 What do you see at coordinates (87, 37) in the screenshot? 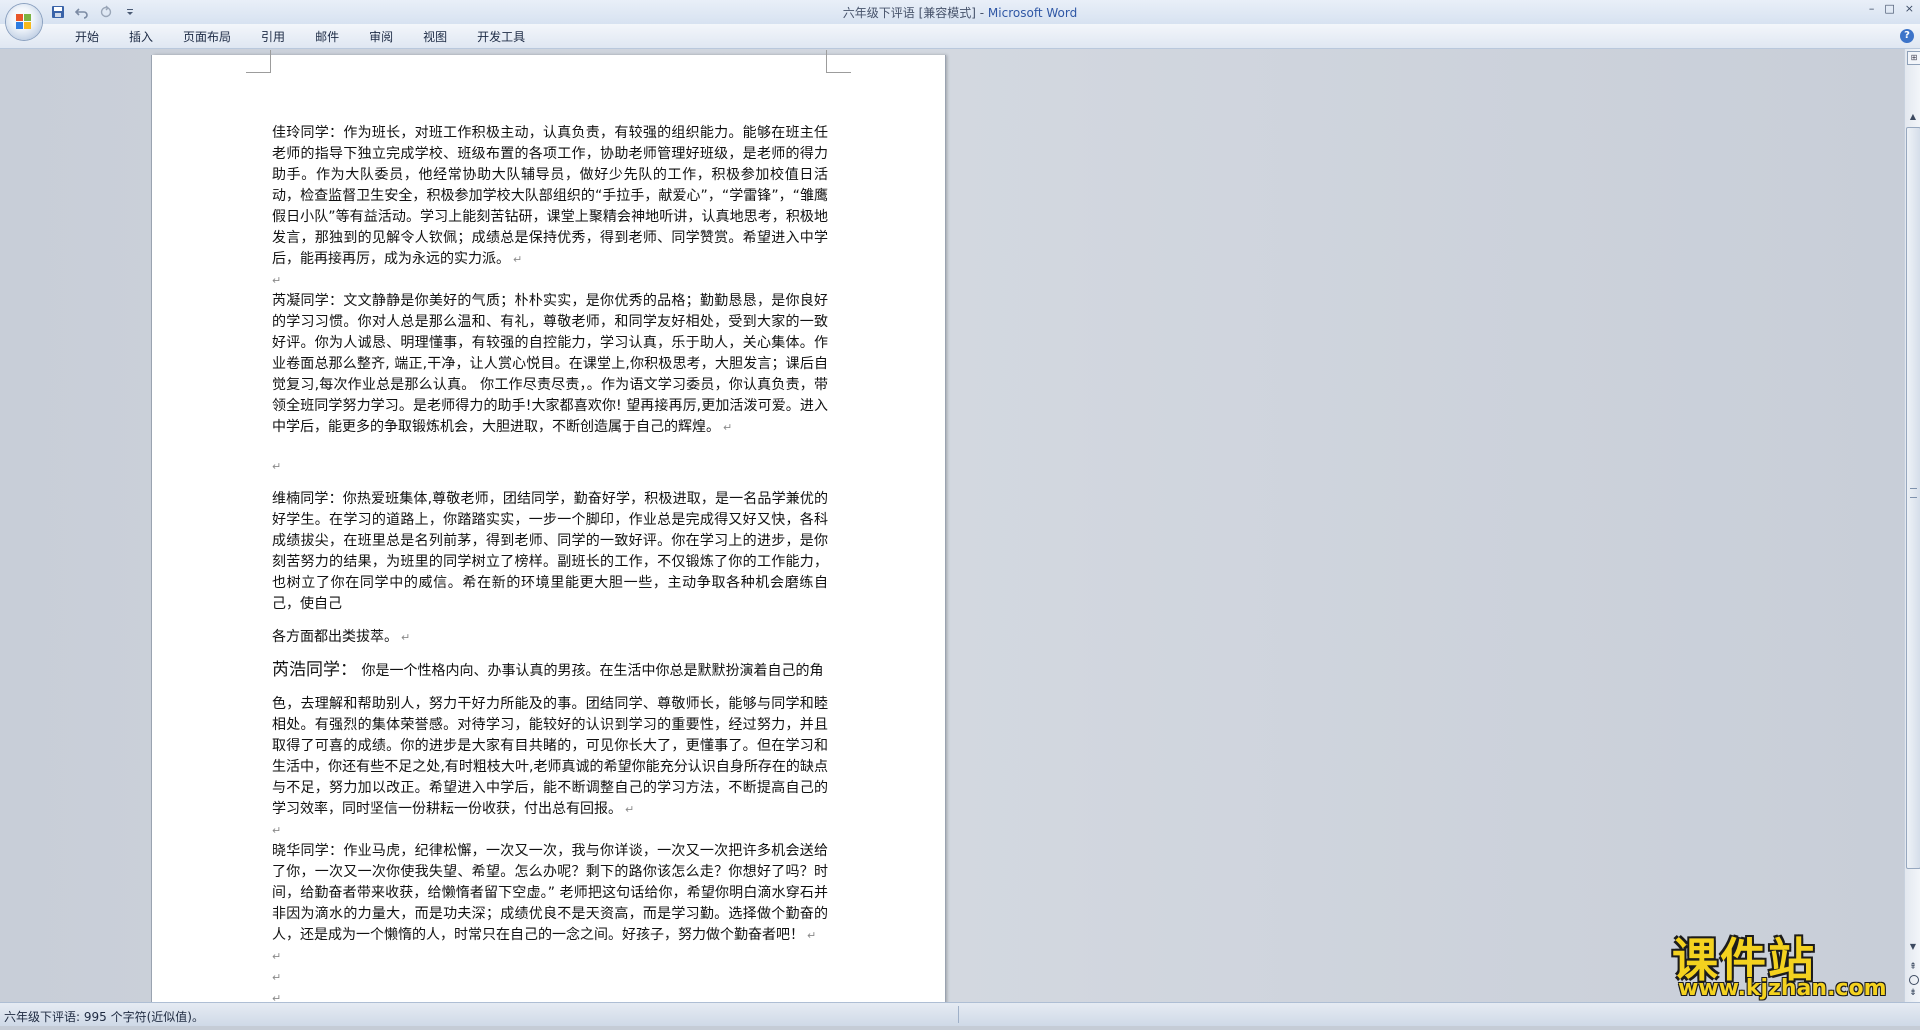
I see `tab-home: 开始` at bounding box center [87, 37].